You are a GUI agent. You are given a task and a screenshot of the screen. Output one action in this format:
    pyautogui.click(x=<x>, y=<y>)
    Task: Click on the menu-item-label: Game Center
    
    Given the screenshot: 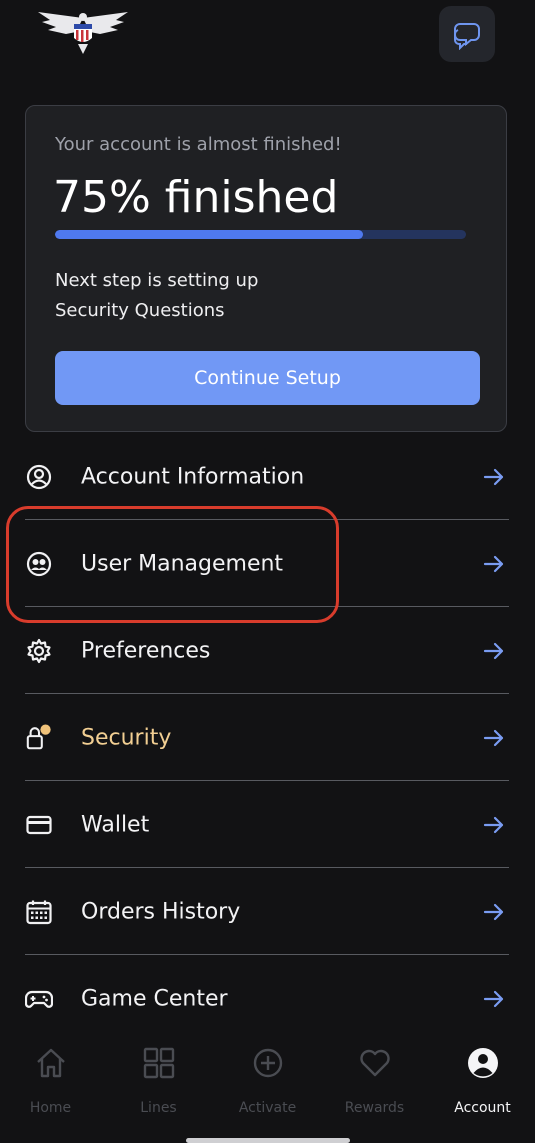 What is the action you would take?
    pyautogui.click(x=154, y=999)
    